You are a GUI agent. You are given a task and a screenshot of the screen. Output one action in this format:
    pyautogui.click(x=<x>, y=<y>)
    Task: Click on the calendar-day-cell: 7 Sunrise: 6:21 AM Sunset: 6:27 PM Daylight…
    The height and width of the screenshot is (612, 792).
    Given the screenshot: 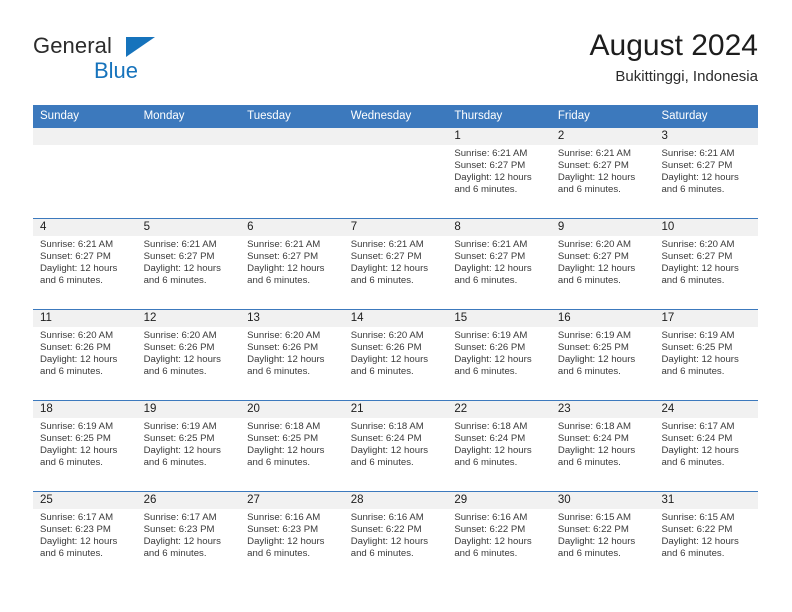 What is the action you would take?
    pyautogui.click(x=395, y=264)
    